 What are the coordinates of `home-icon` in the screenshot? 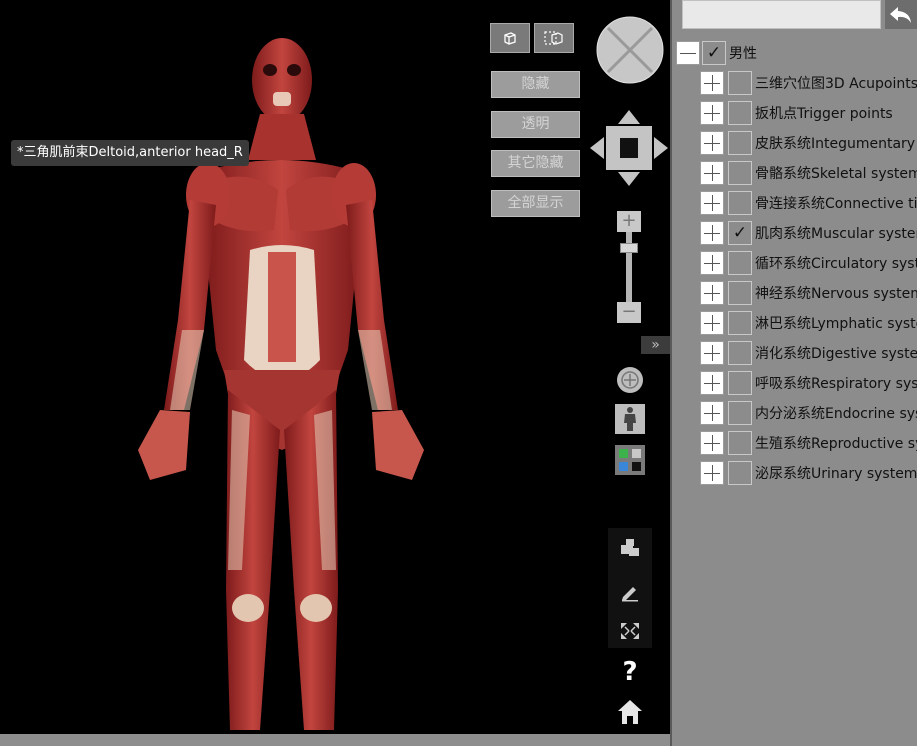 It's located at (630, 712).